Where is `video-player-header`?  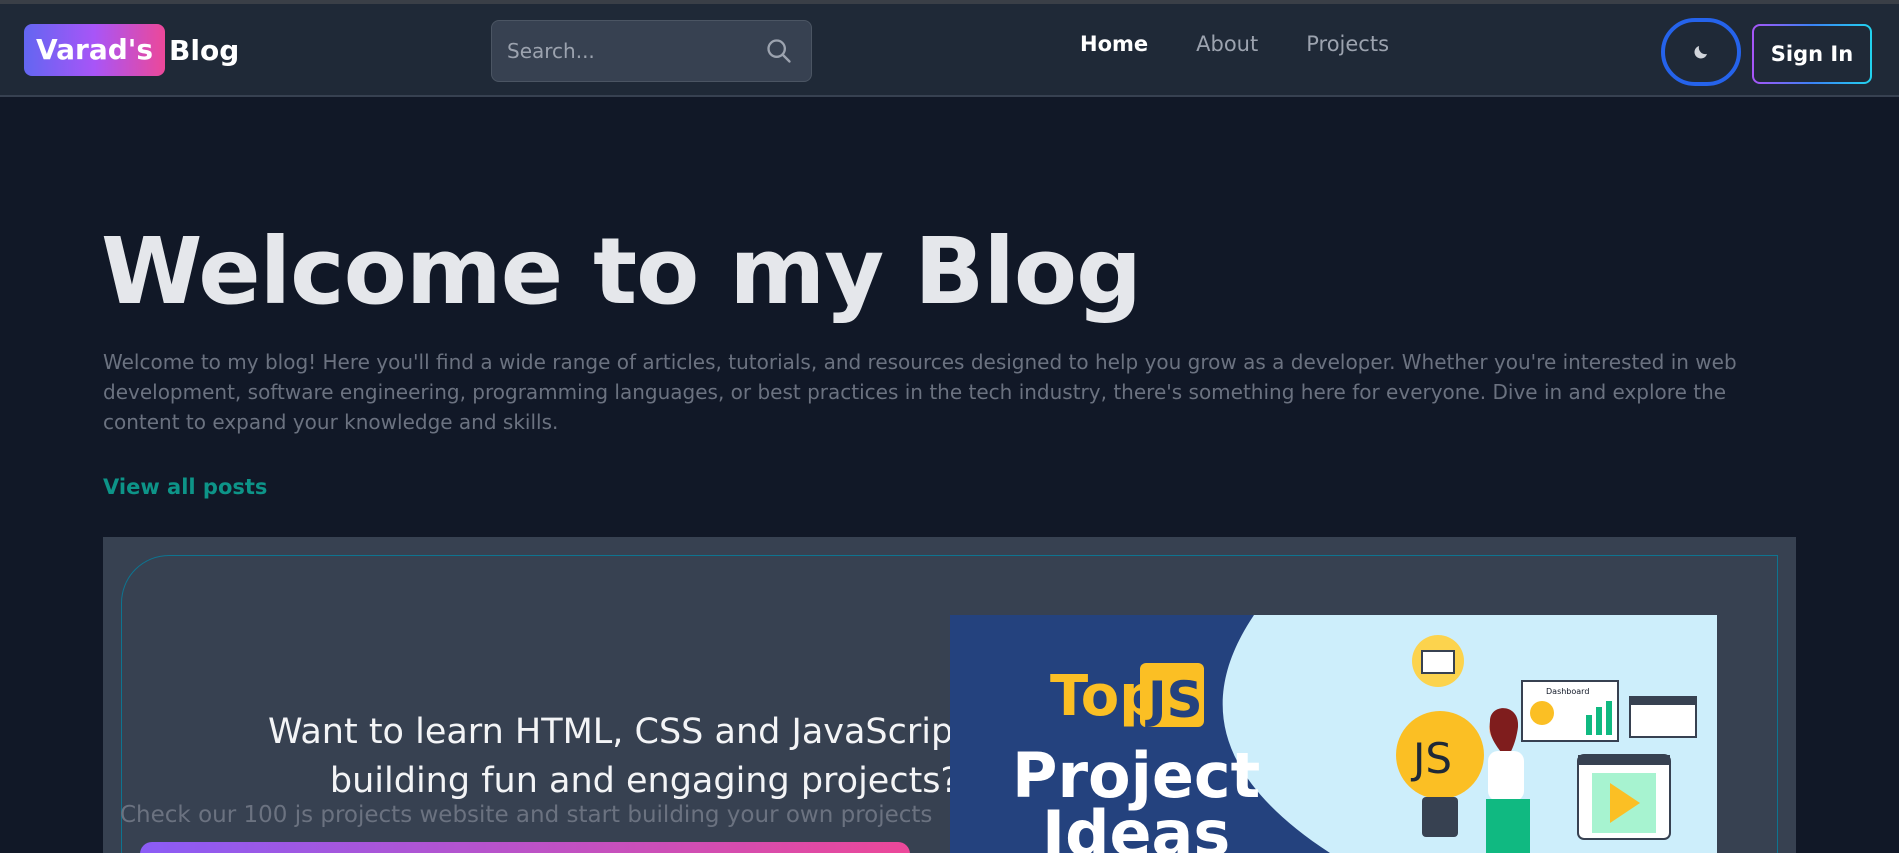
video-player-header is located at coordinates (1624, 760).